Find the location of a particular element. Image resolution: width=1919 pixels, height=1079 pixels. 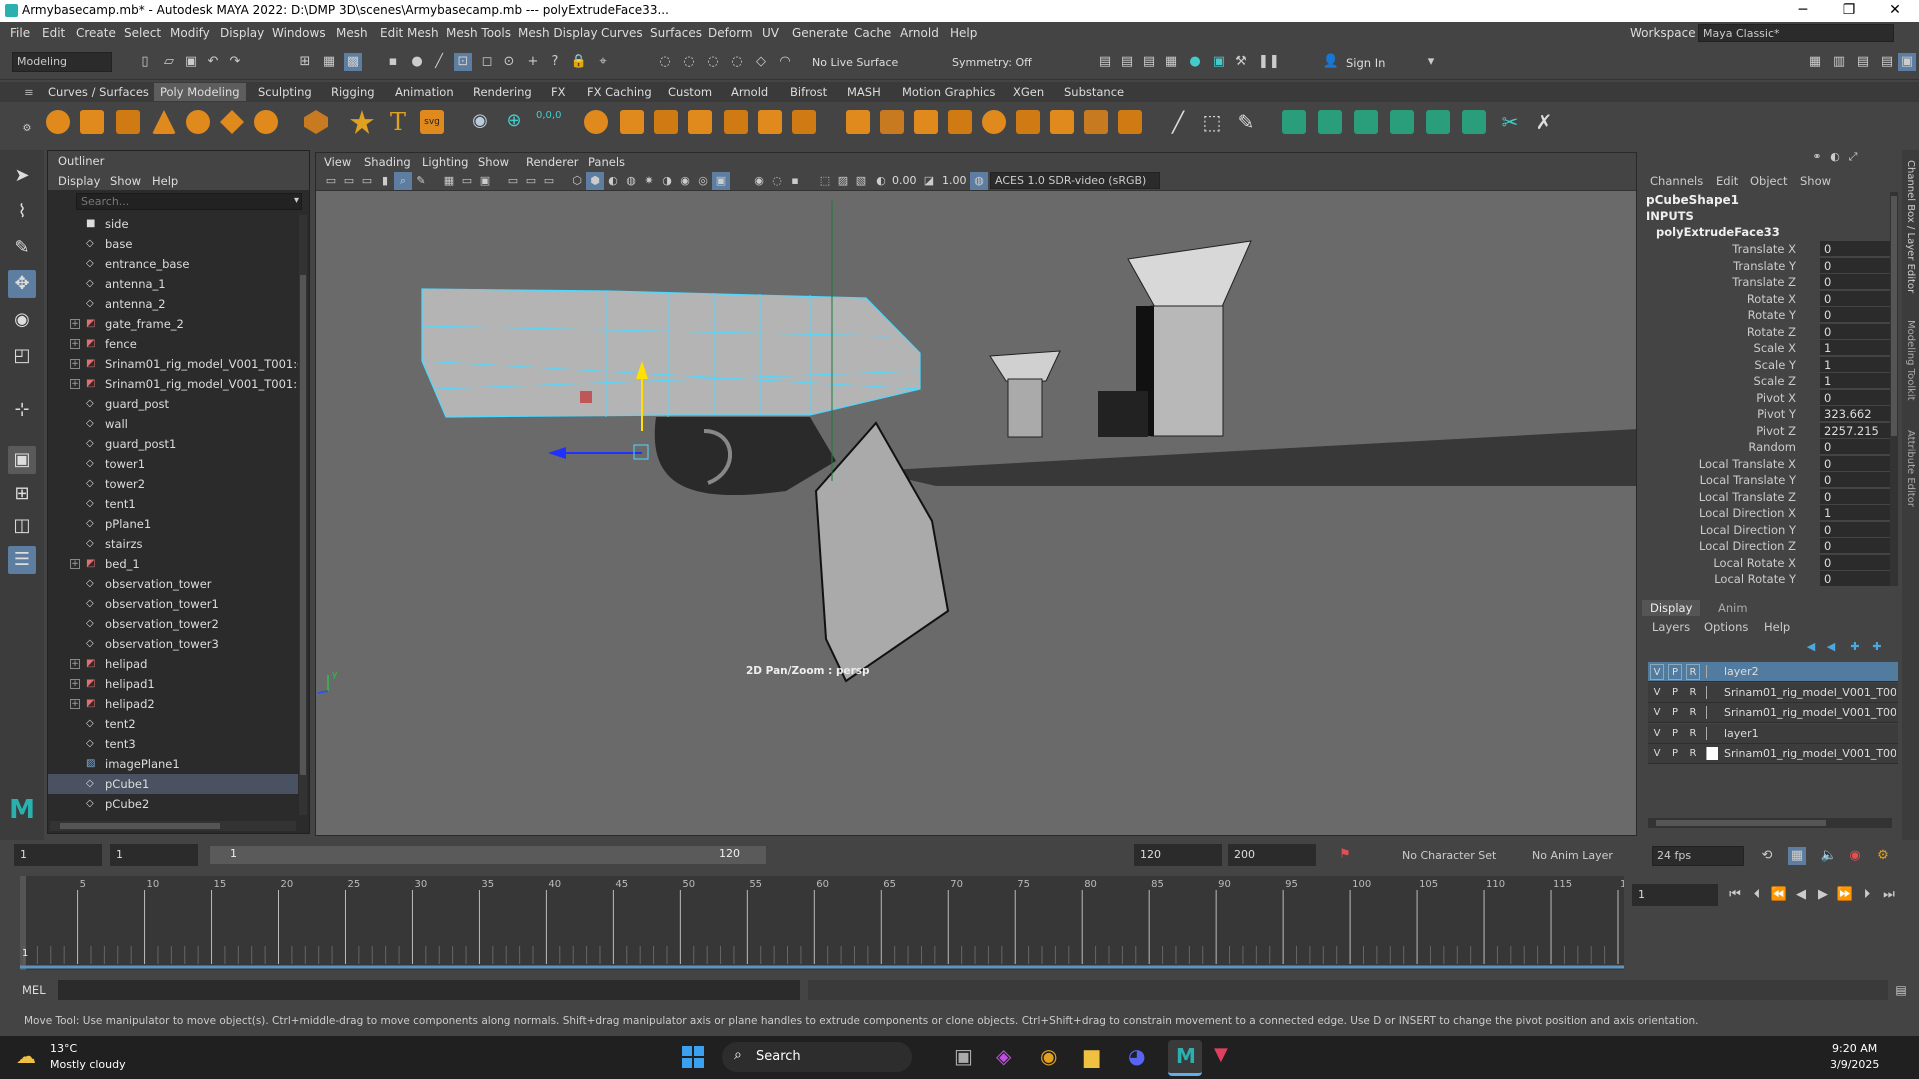

outliner-item: + ◩ bed_1 is located at coordinates (173, 564).